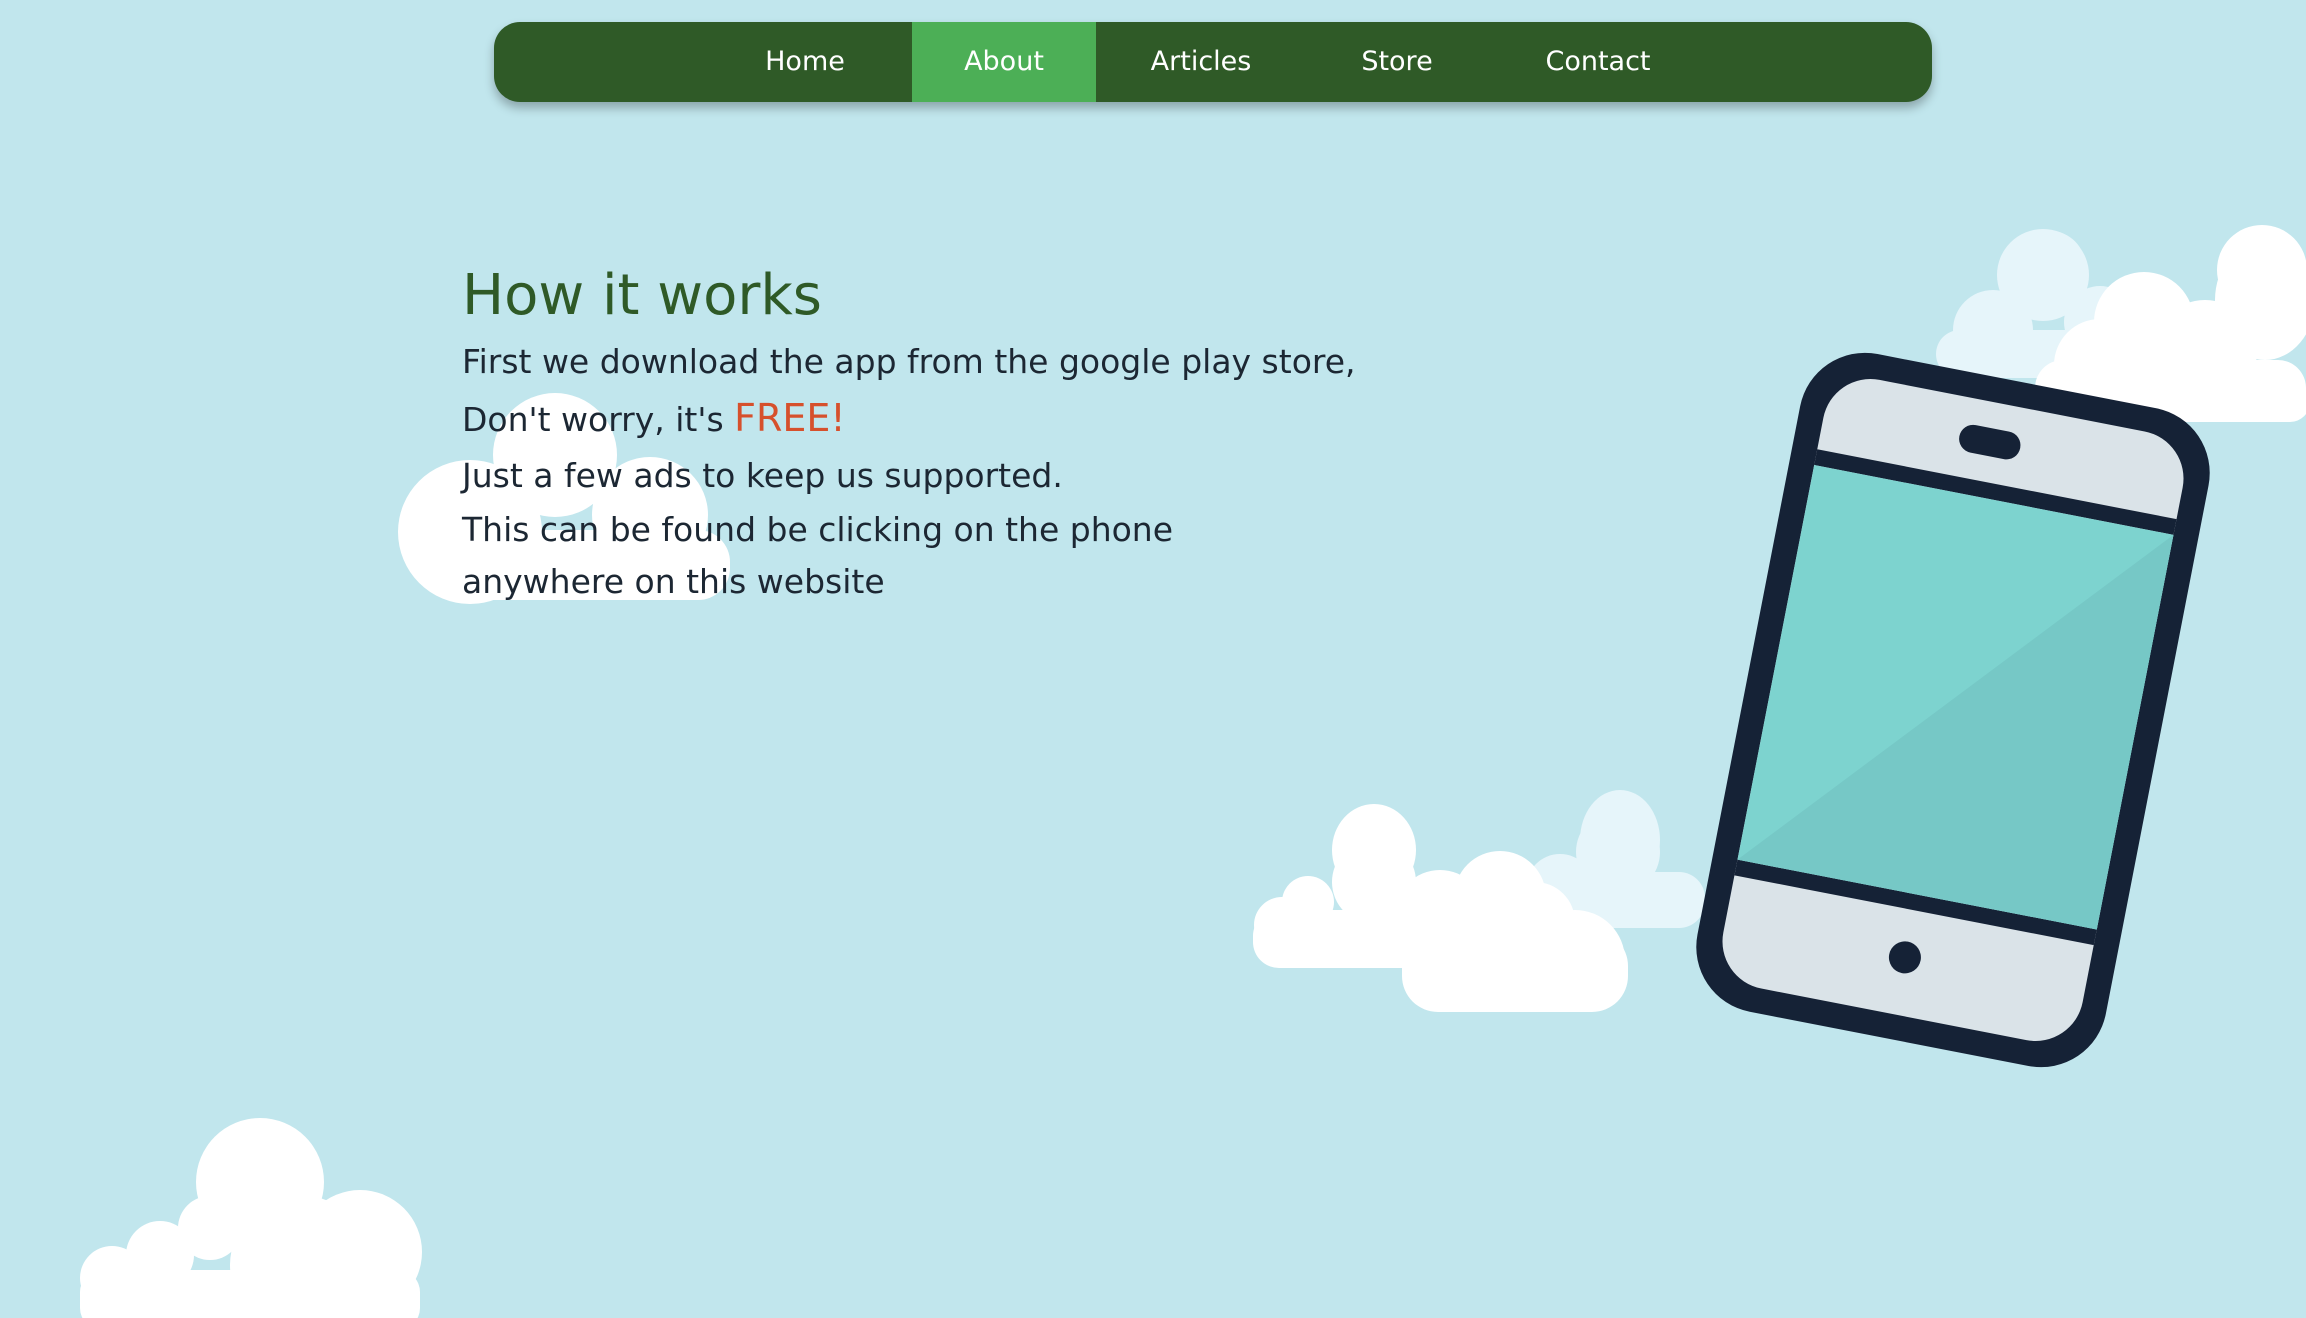  Describe the element at coordinates (642, 295) in the screenshot. I see `page-title: How it works` at that location.